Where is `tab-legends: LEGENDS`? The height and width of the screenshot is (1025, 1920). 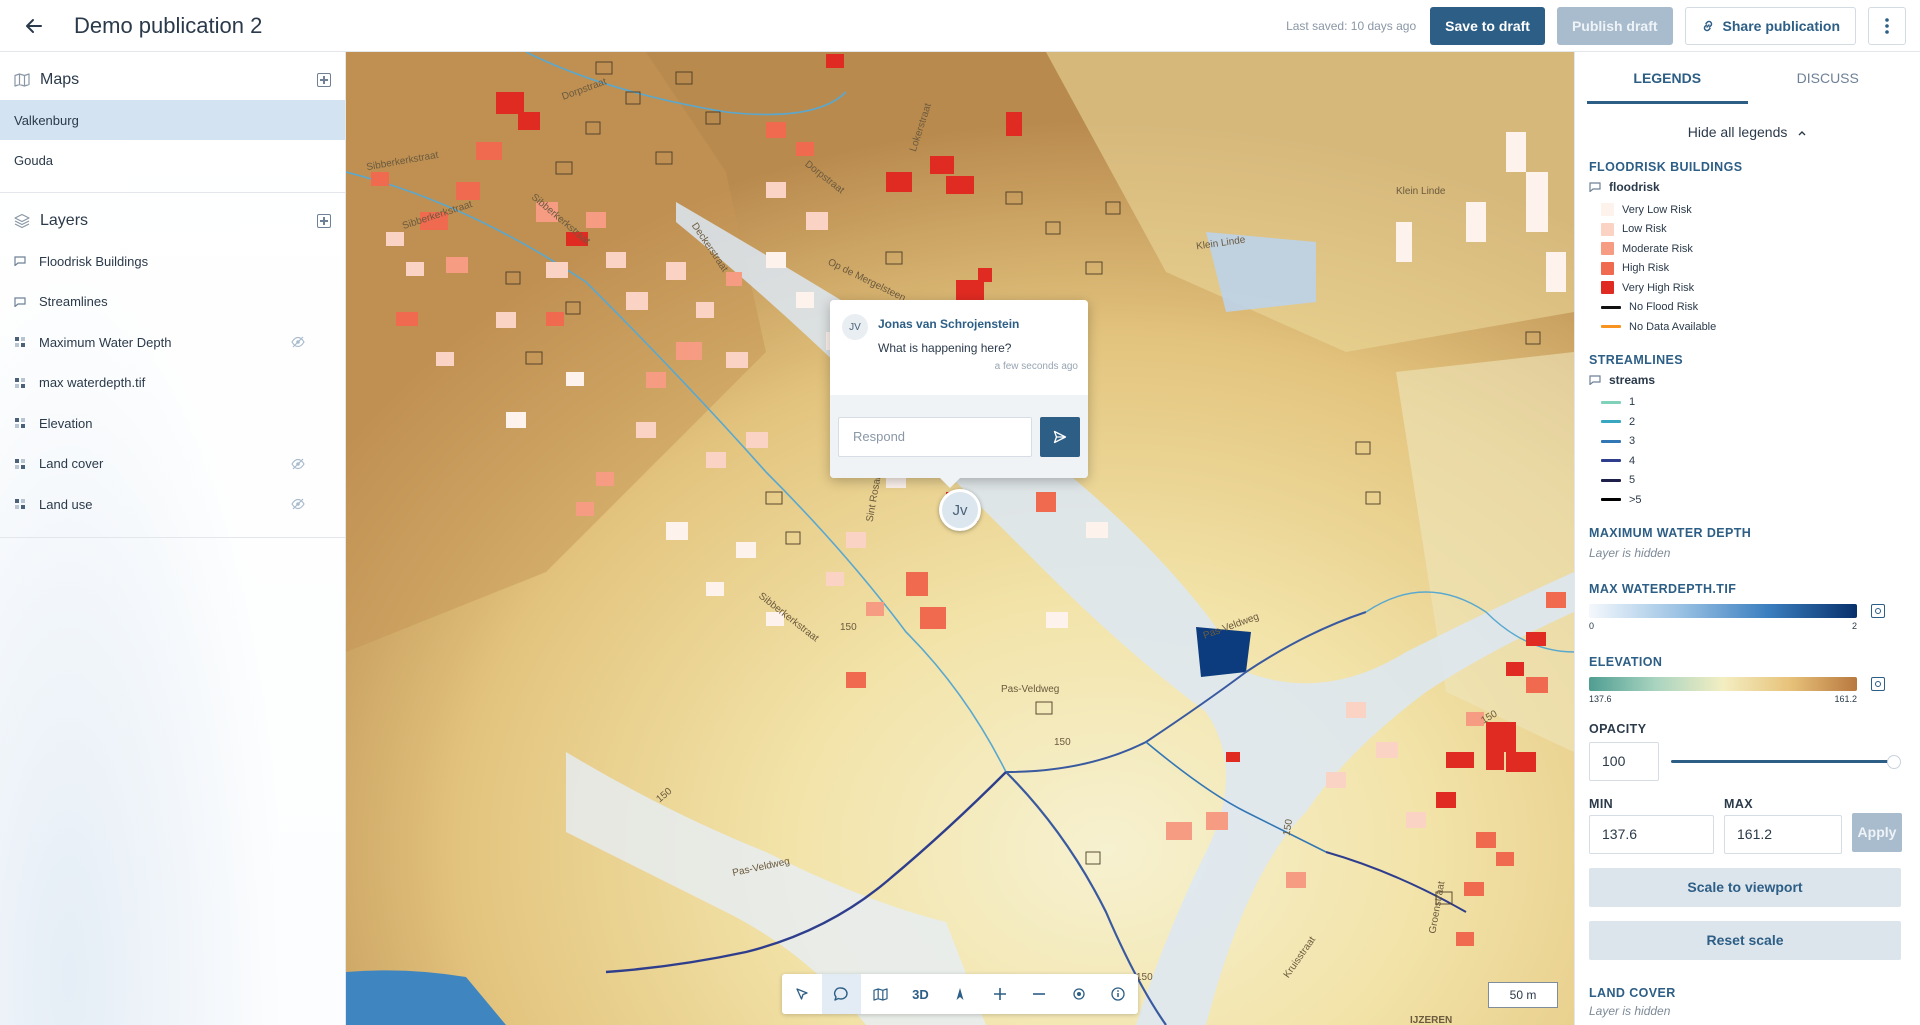
tab-legends: LEGENDS is located at coordinates (1667, 78).